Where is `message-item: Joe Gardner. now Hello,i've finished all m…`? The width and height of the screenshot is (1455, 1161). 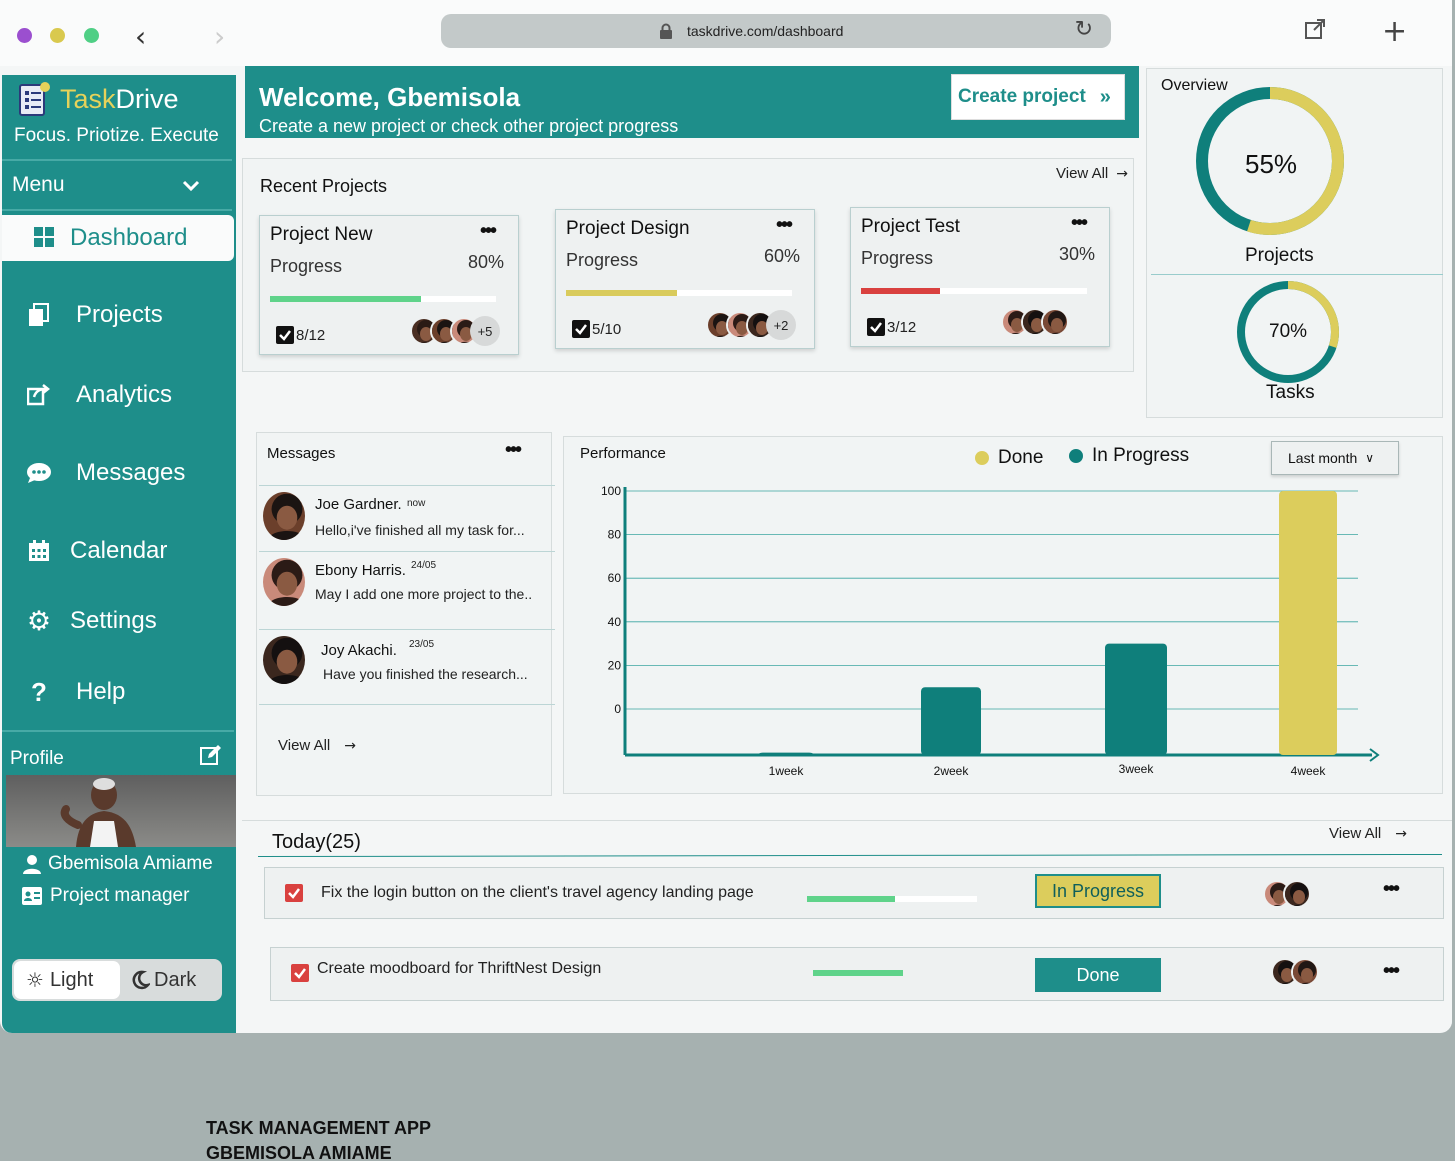
message-item: Joe Gardner. now Hello,i've finished all m… is located at coordinates (407, 518).